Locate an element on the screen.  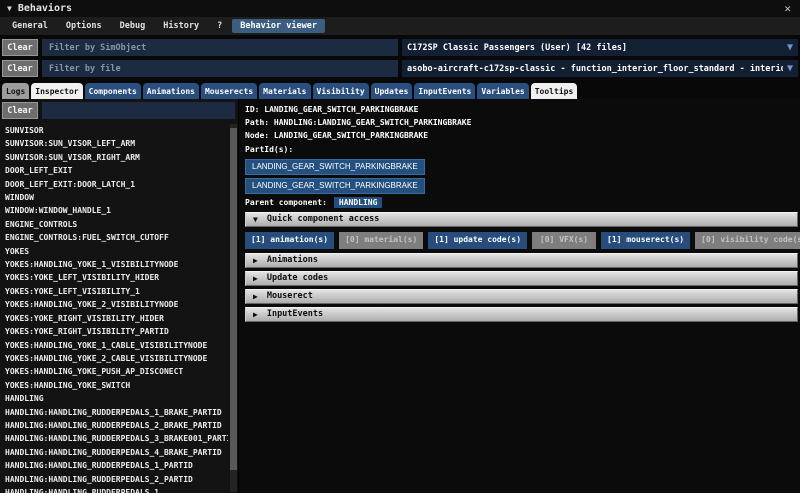
section-label: Animations is located at coordinates (292, 260).